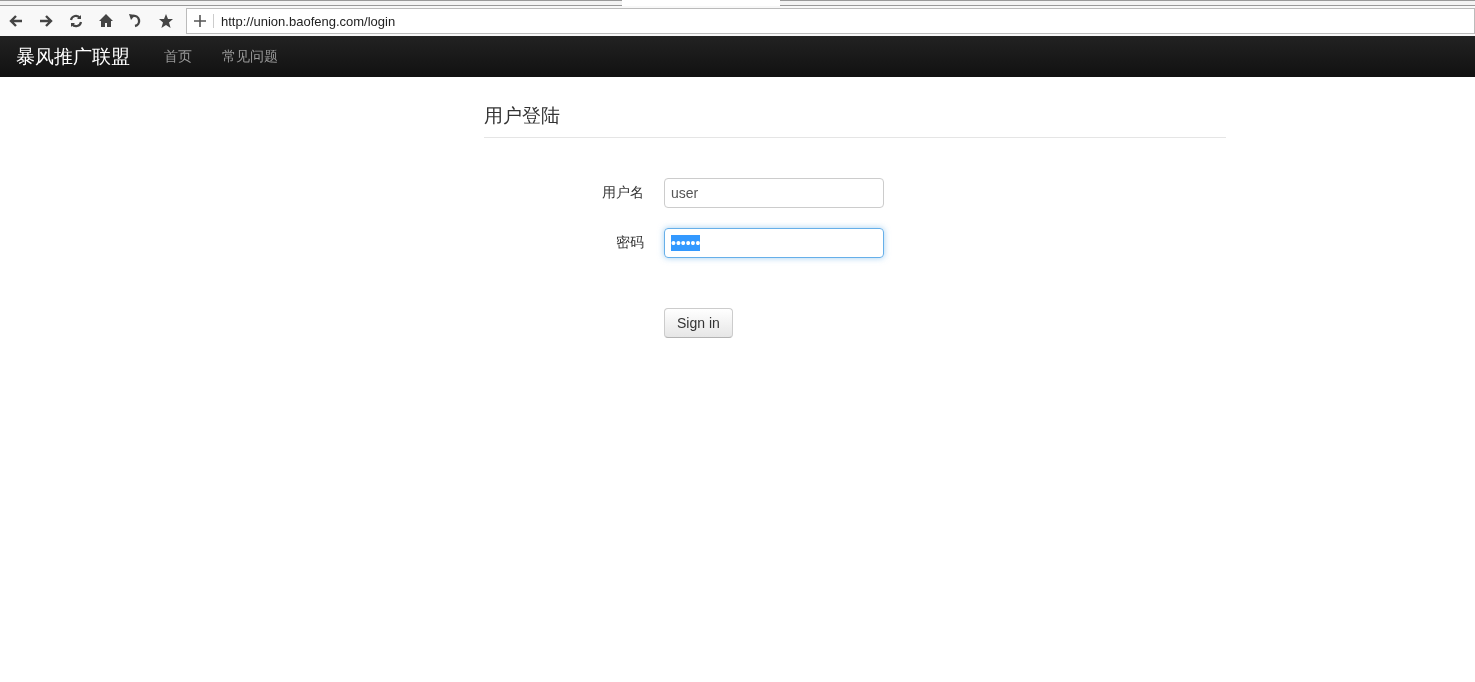  Describe the element at coordinates (106, 21) in the screenshot. I see `home-icon` at that location.